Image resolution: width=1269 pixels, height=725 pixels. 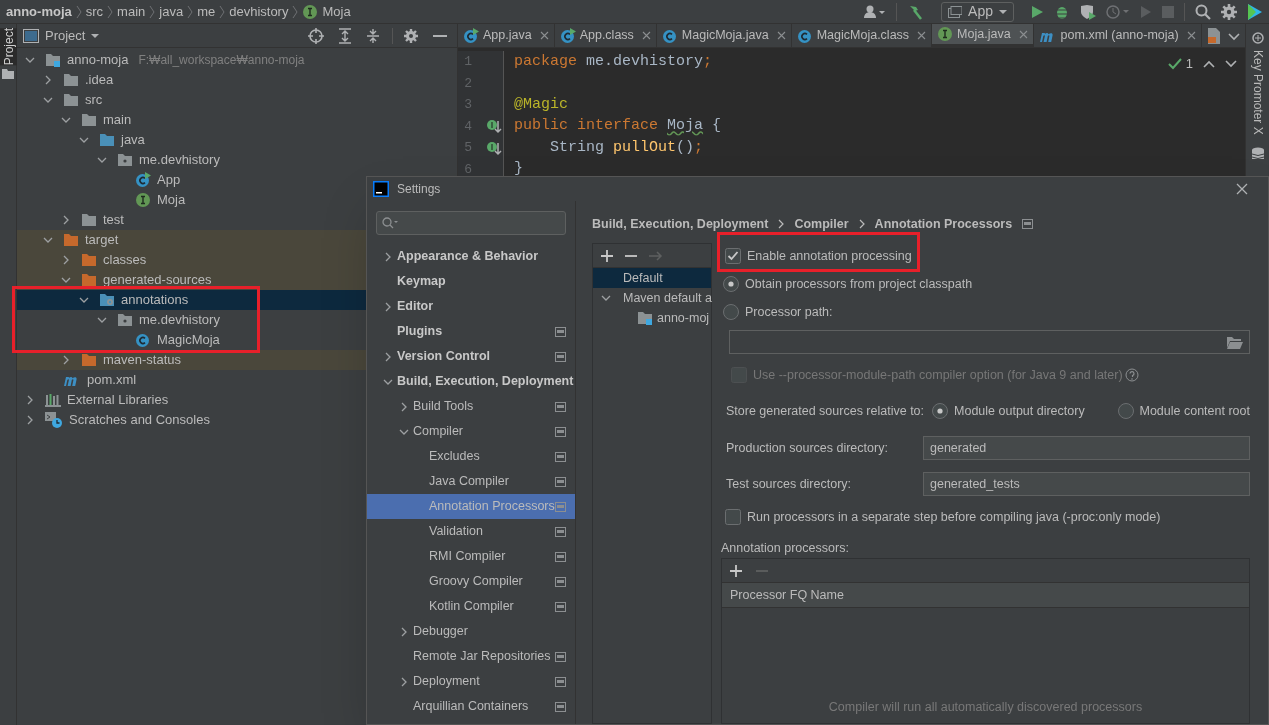 I want to click on tree-item: me.devhistory, so click(x=237, y=160).